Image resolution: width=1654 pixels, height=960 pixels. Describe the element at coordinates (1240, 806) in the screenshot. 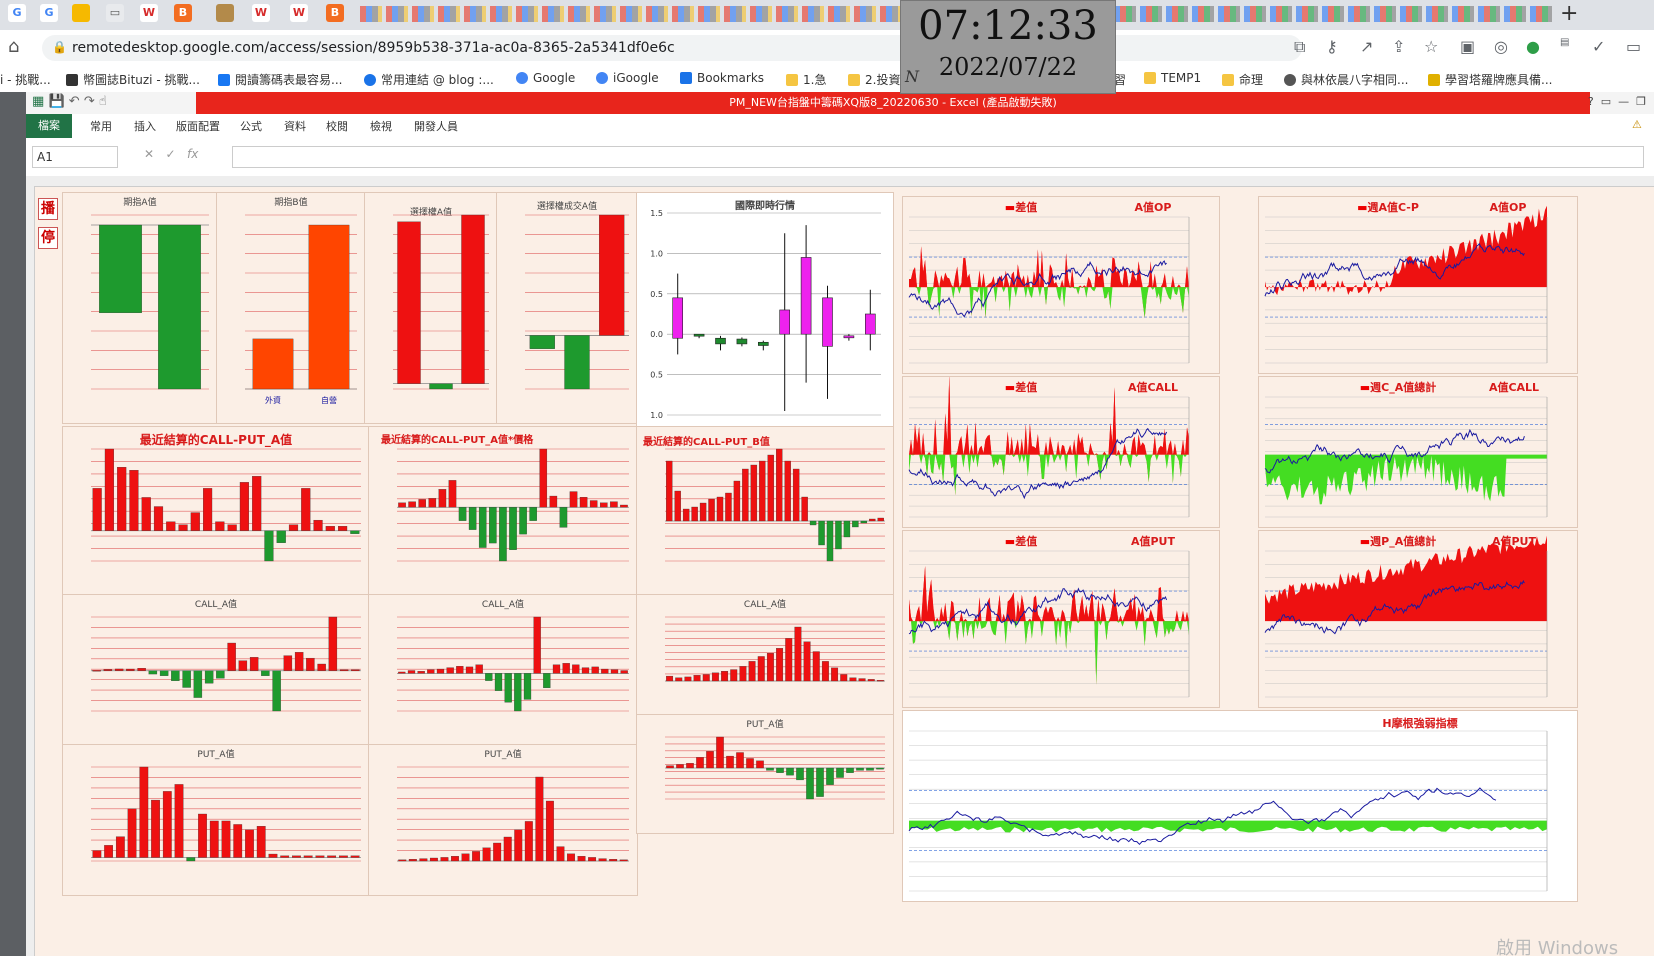

I see `chart-morgan-strength: H摩根強弱指標` at that location.